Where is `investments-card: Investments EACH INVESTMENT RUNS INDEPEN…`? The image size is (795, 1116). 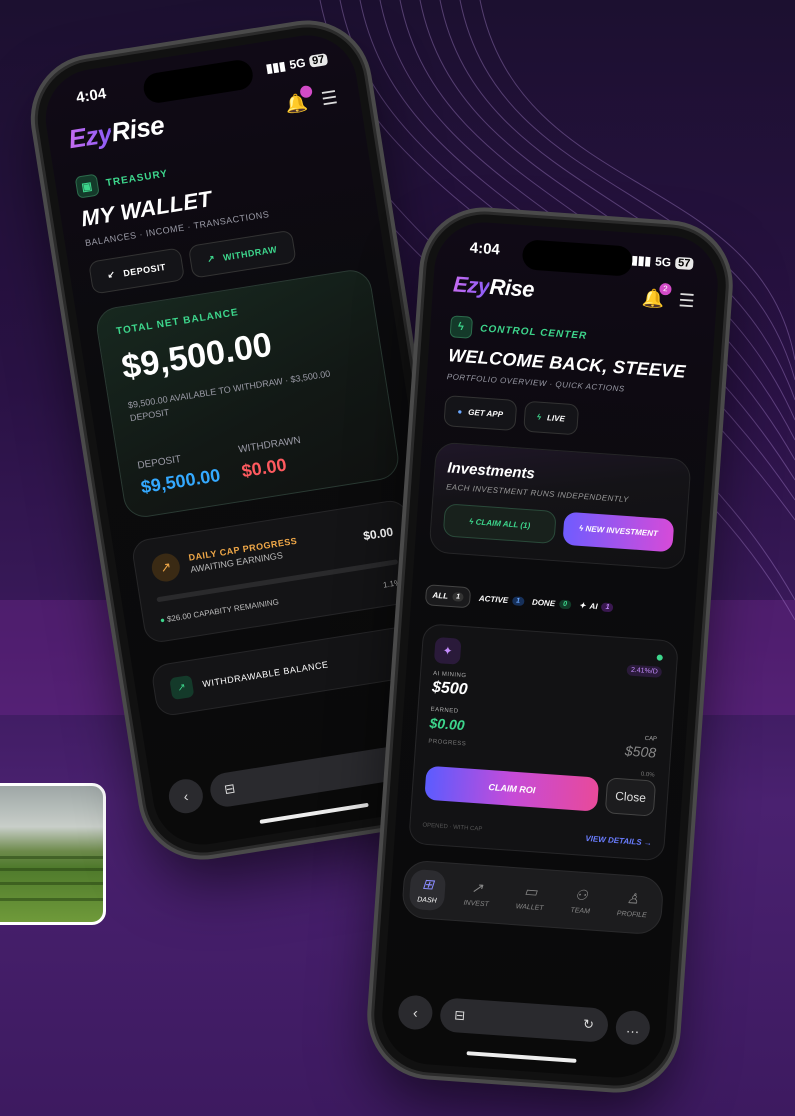
investments-card: Investments EACH INVESTMENT RUNS INDEPEN… is located at coordinates (560, 506).